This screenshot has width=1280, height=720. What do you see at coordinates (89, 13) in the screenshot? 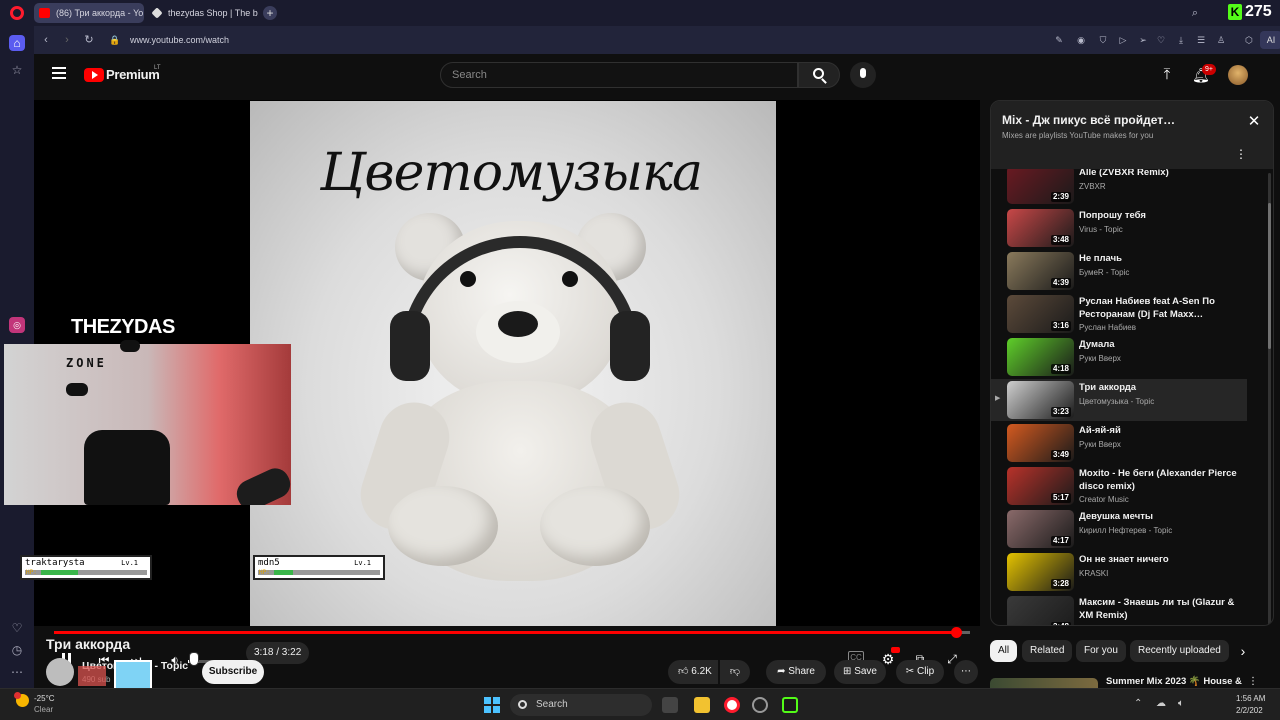
I see `tab-youtube: (86) Три аккорда - Yo` at bounding box center [89, 13].